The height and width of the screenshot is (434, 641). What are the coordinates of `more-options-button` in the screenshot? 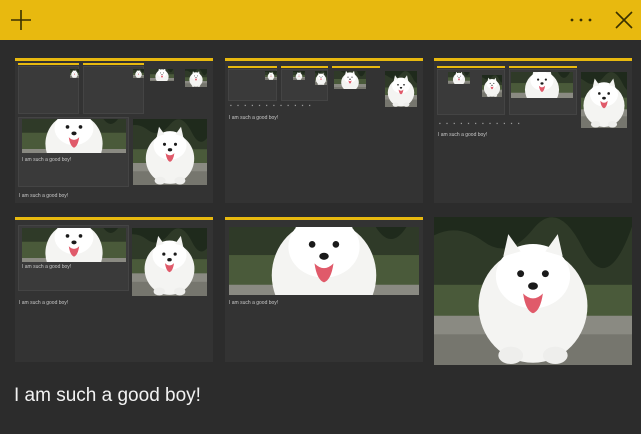 It's located at (581, 20).